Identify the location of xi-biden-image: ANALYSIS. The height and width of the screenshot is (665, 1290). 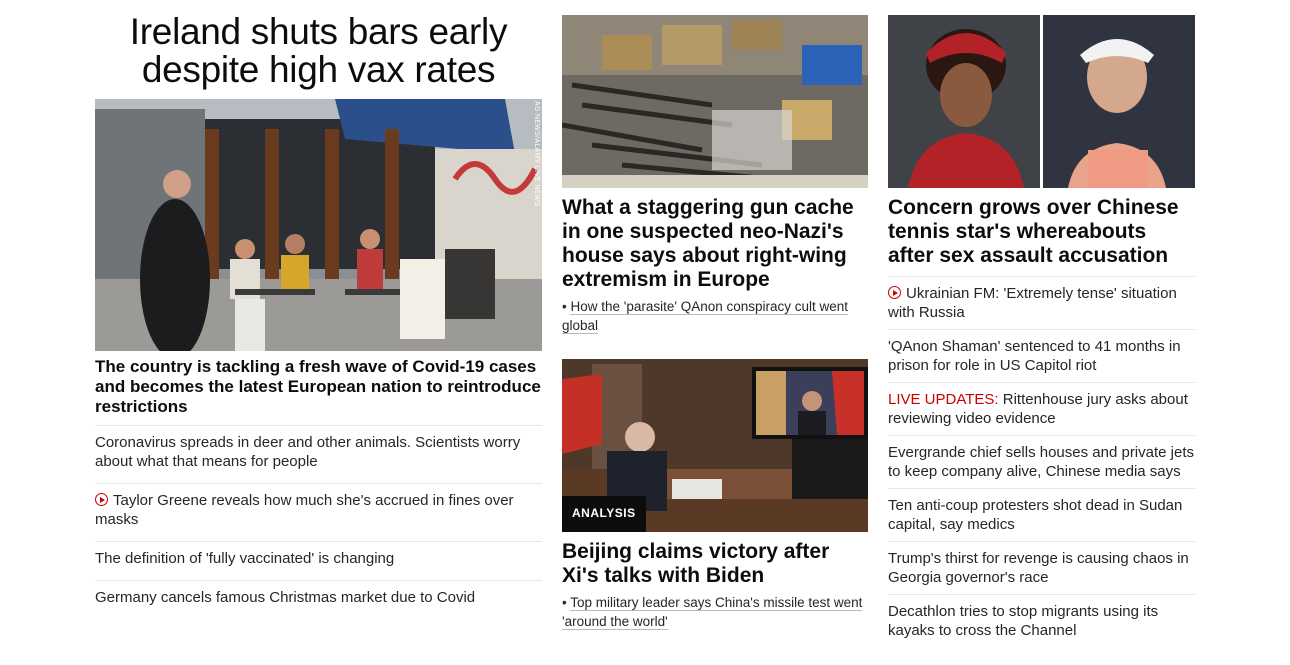
(715, 445).